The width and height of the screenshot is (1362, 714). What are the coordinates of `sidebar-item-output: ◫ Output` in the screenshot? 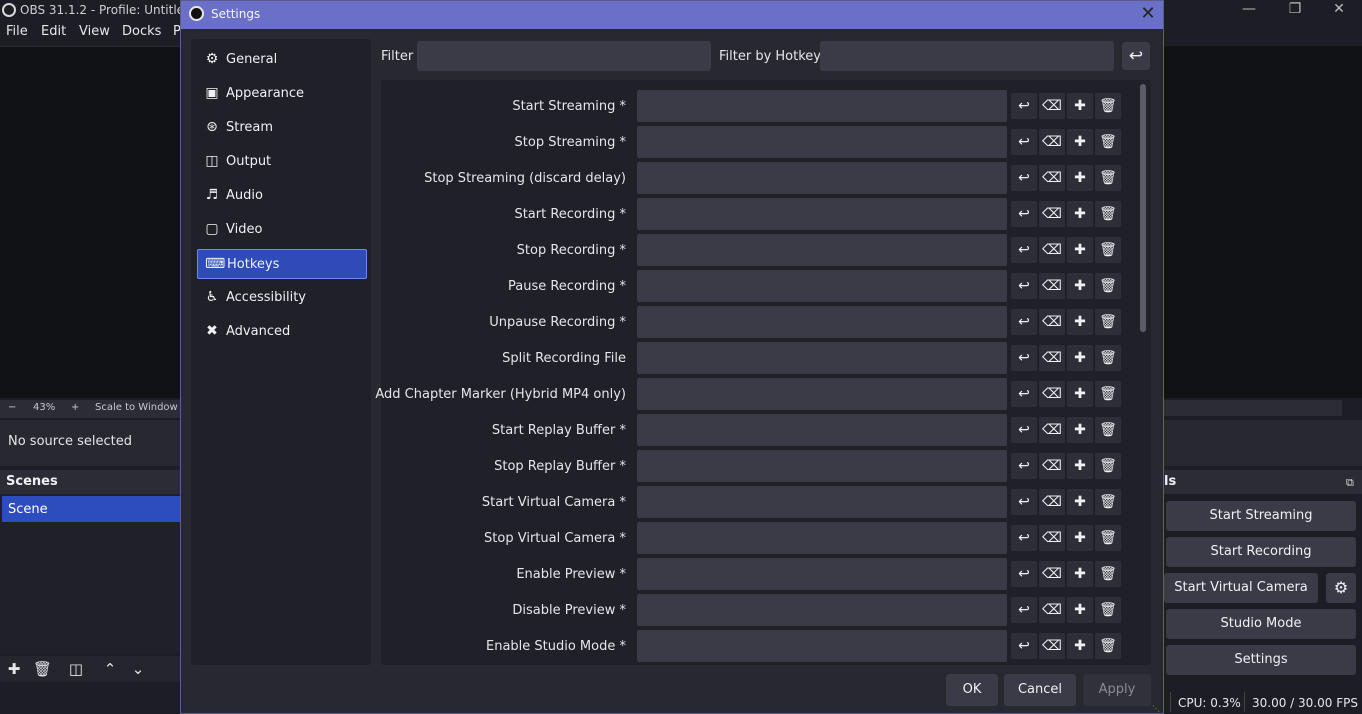 It's located at (282, 162).